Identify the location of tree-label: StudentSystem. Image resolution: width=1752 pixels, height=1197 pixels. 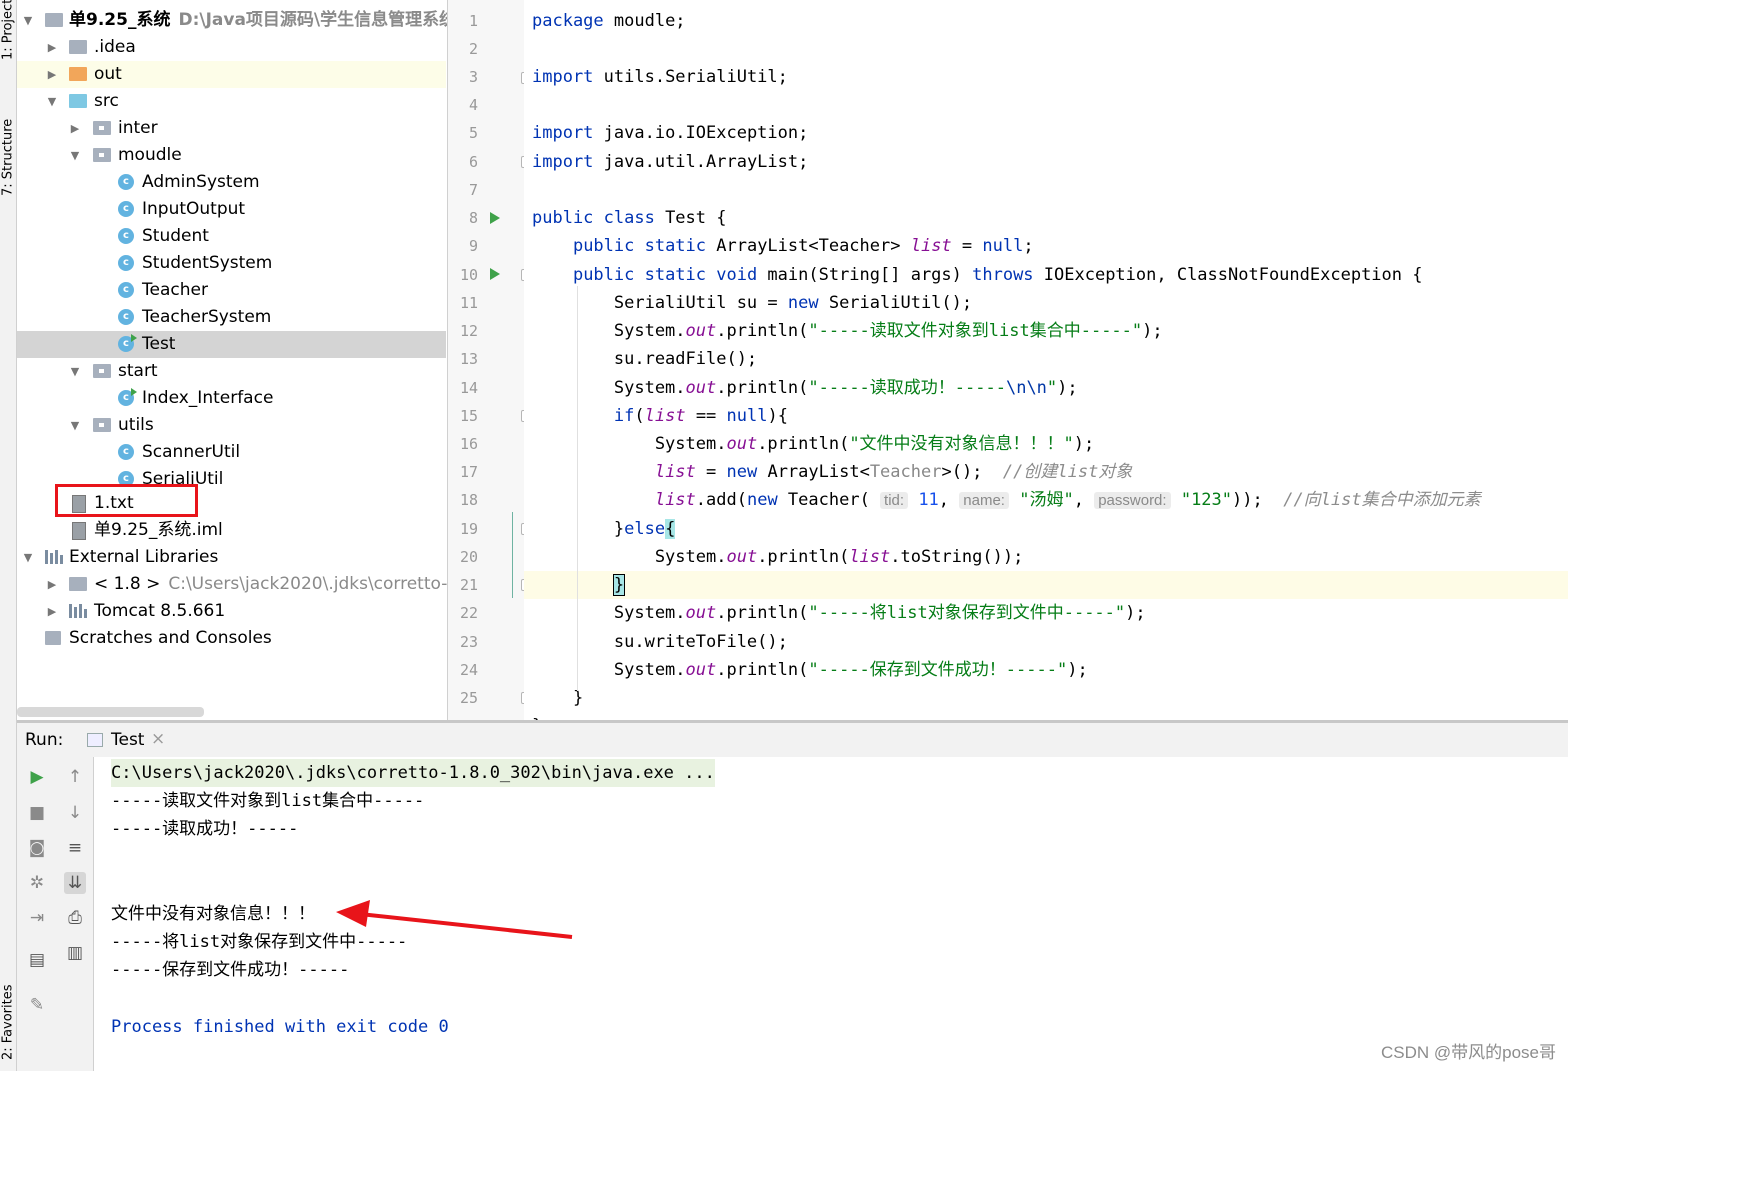
(207, 263).